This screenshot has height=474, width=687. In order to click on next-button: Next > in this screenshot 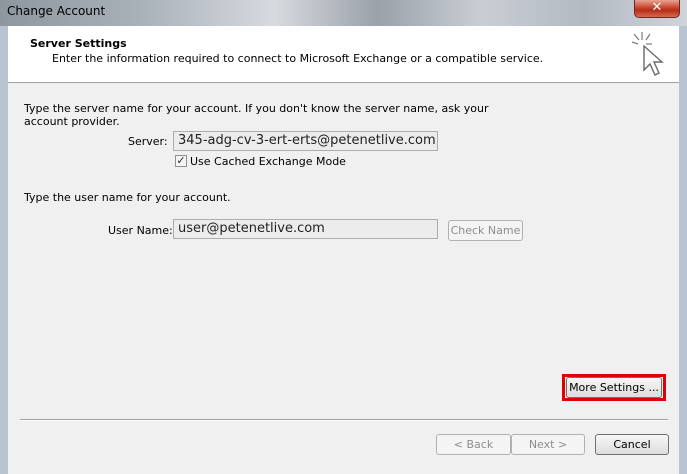, I will do `click(548, 444)`.